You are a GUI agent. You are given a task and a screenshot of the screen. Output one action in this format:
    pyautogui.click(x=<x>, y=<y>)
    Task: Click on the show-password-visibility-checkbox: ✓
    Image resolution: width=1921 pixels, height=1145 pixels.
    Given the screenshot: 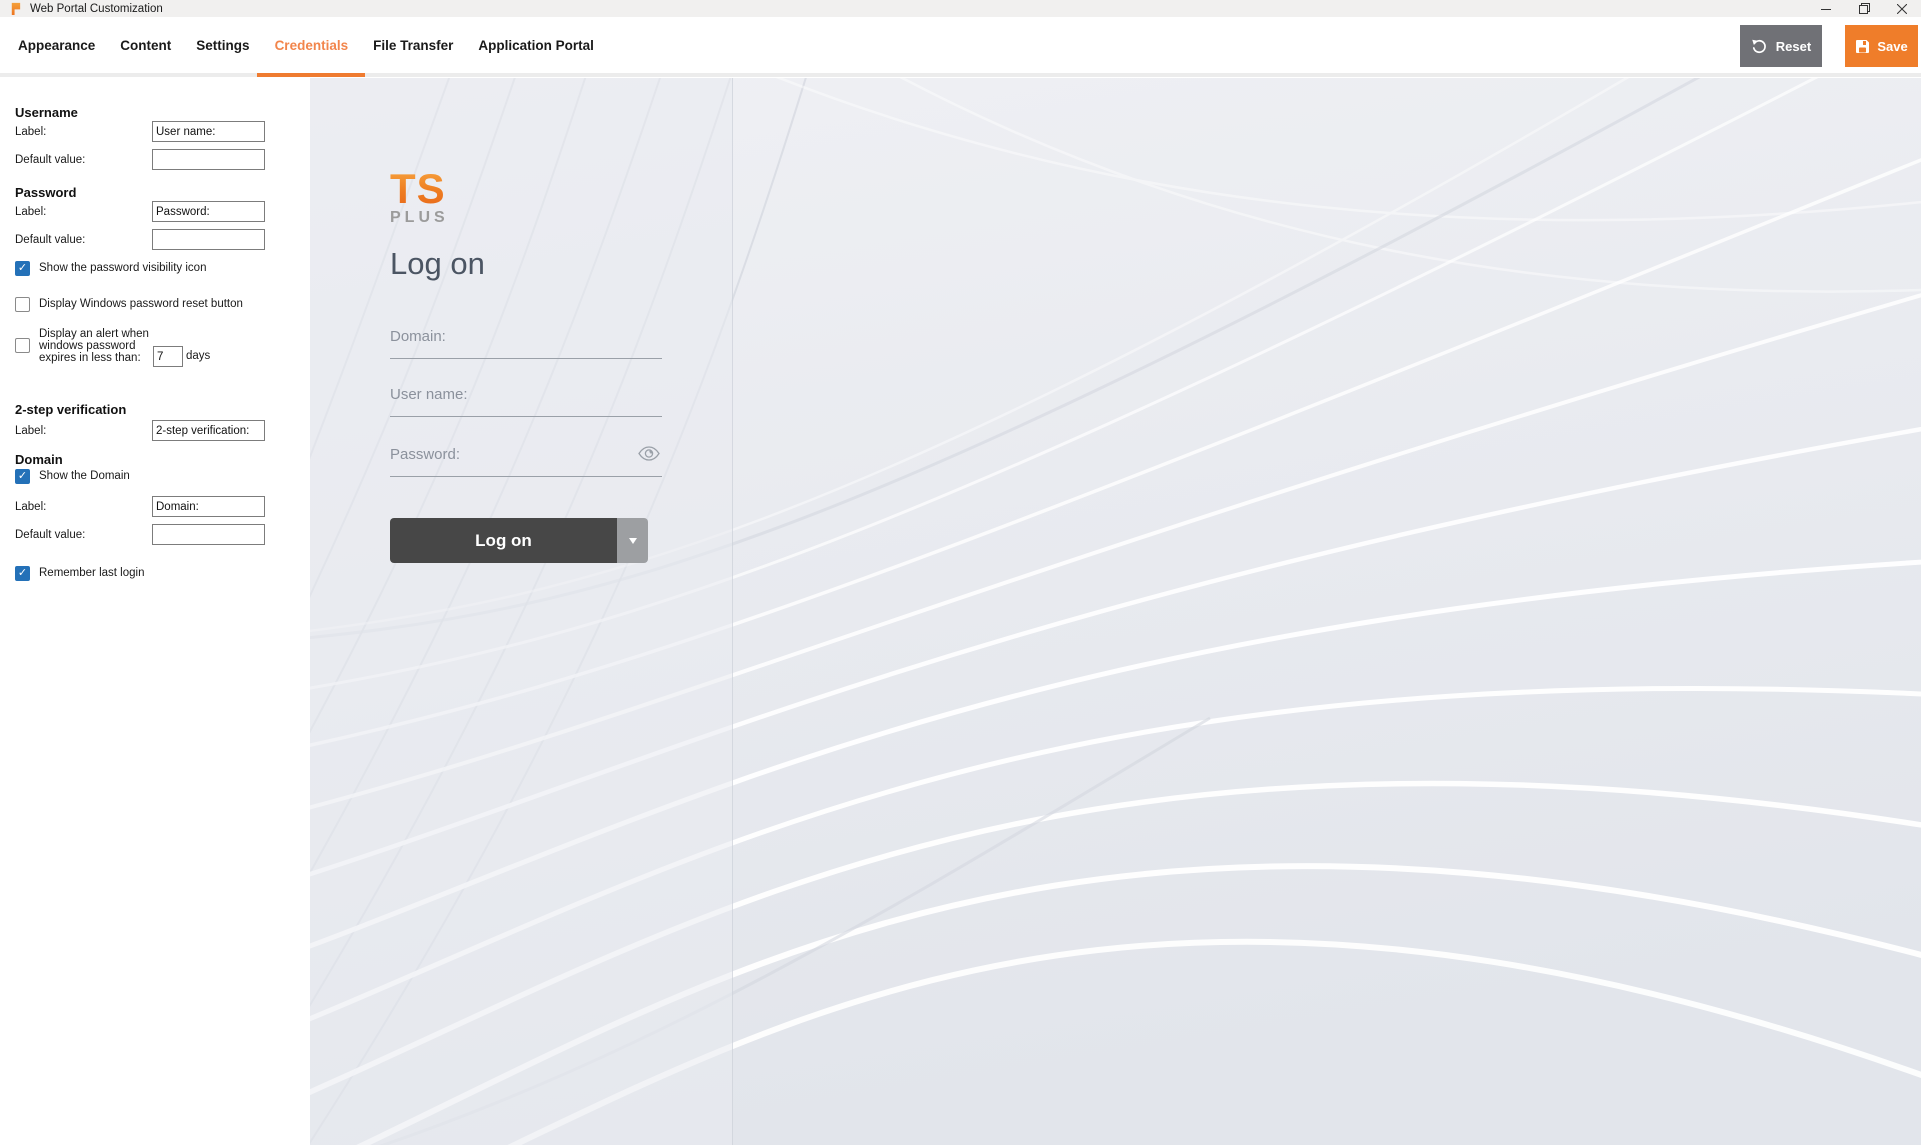 What is the action you would take?
    pyautogui.click(x=22, y=268)
    